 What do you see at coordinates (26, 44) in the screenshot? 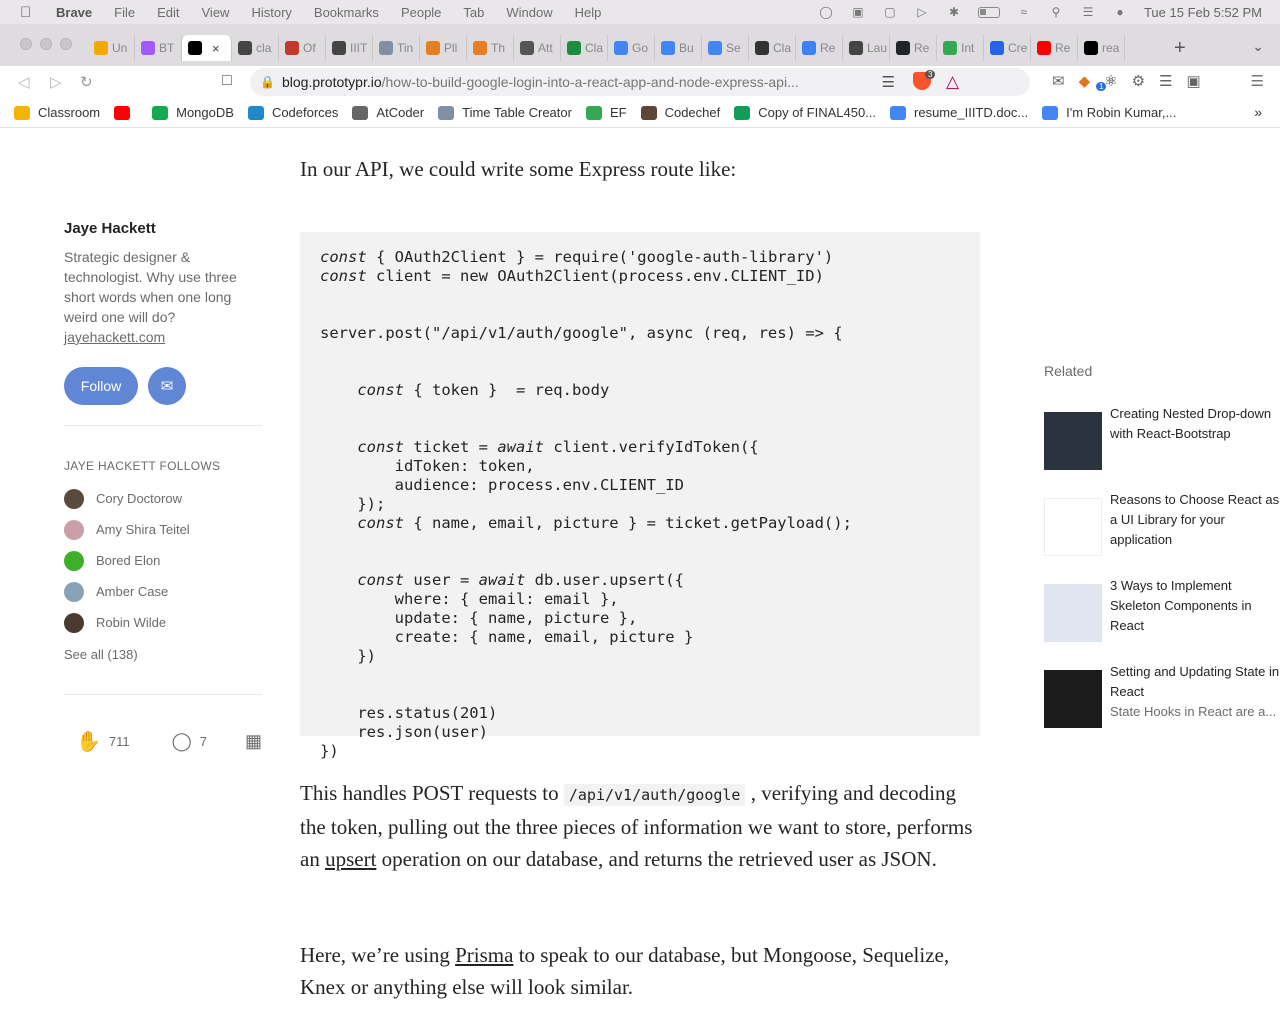
I see `close-window-button` at bounding box center [26, 44].